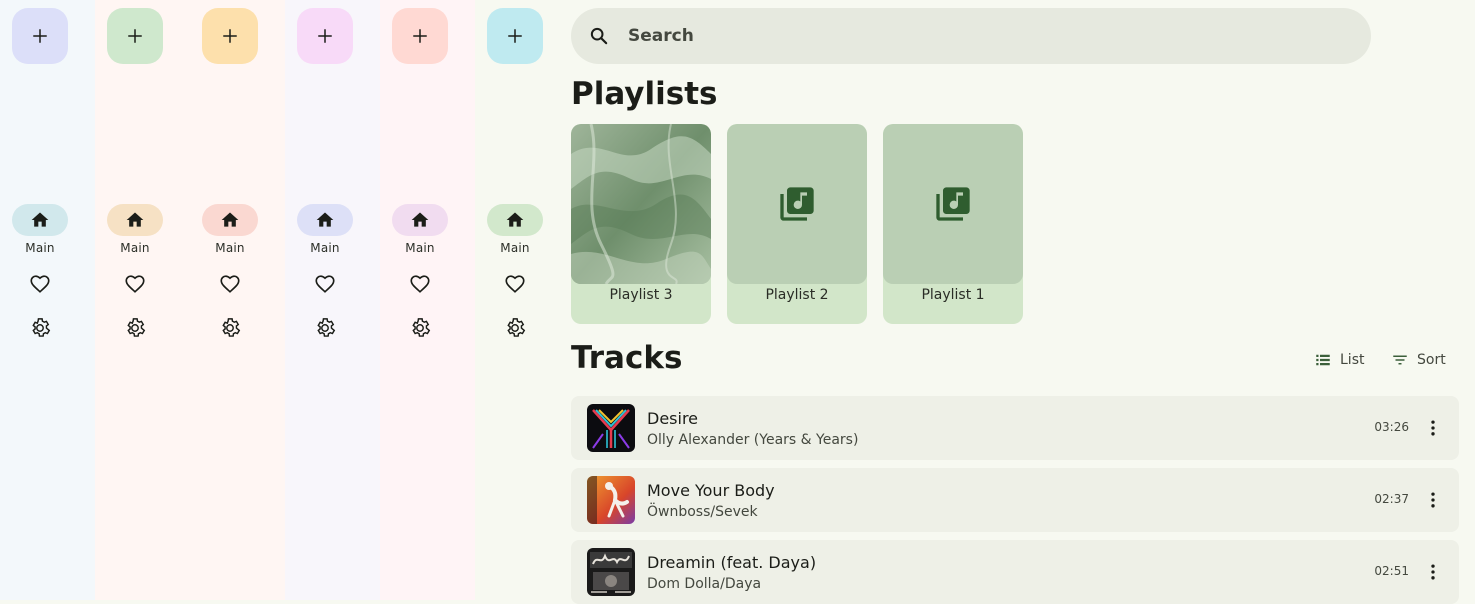  Describe the element at coordinates (142, 300) in the screenshot. I see `nav-rail-2: Main` at that location.